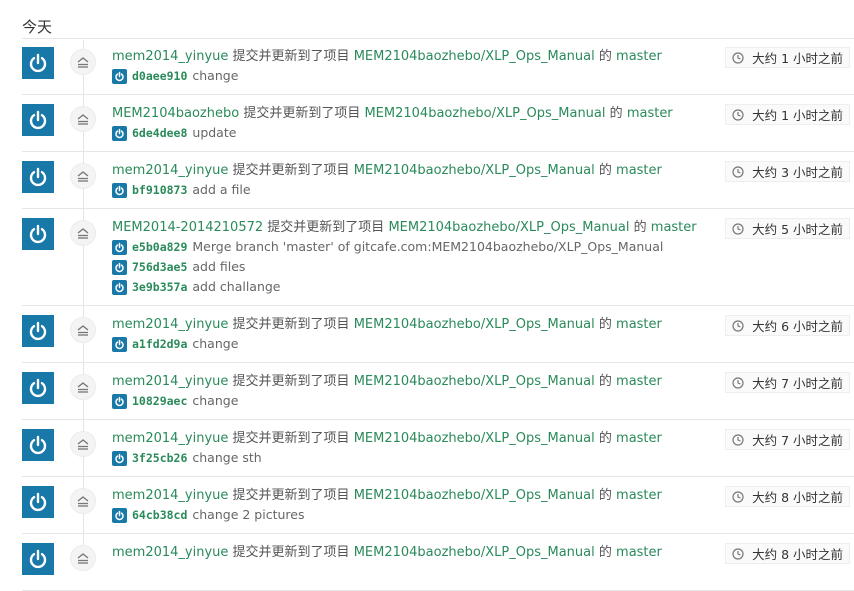 Image resolution: width=854 pixels, height=591 pixels. I want to click on commit-sha-link: 6de4dee8, so click(159, 133).